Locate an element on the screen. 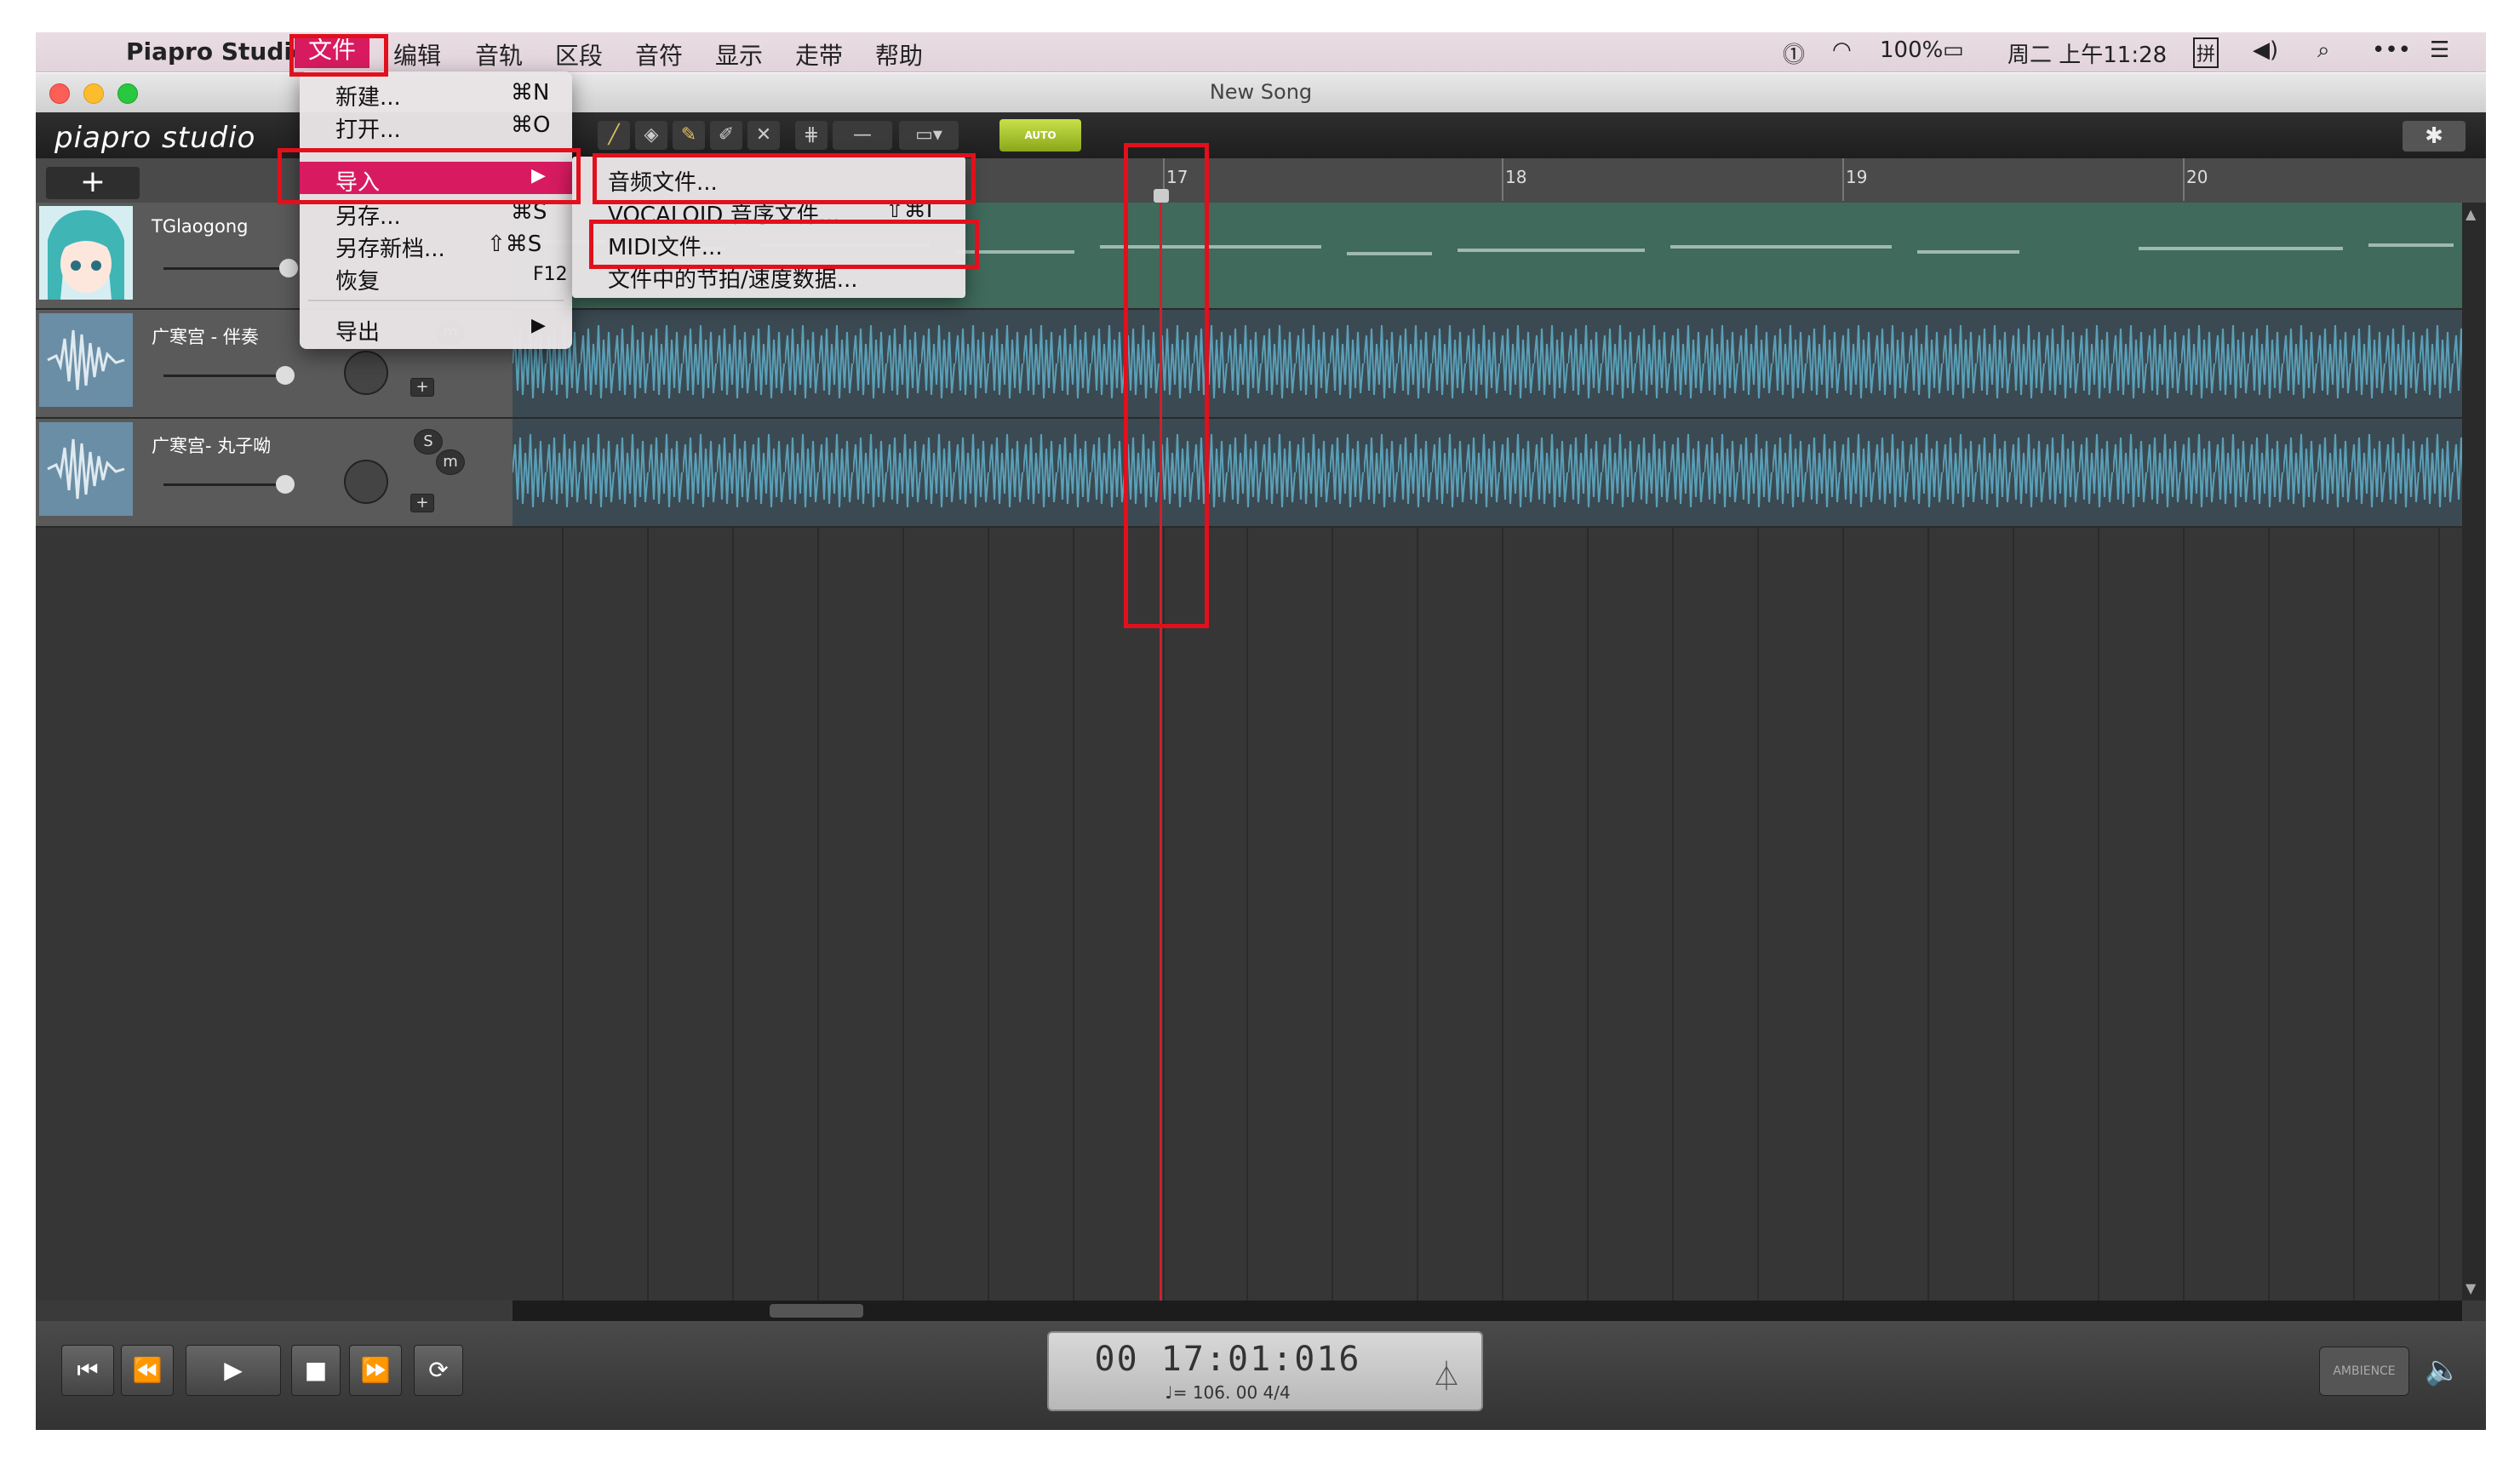 The width and height of the screenshot is (2520, 1464). annotation-box-playhead is located at coordinates (1166, 385).